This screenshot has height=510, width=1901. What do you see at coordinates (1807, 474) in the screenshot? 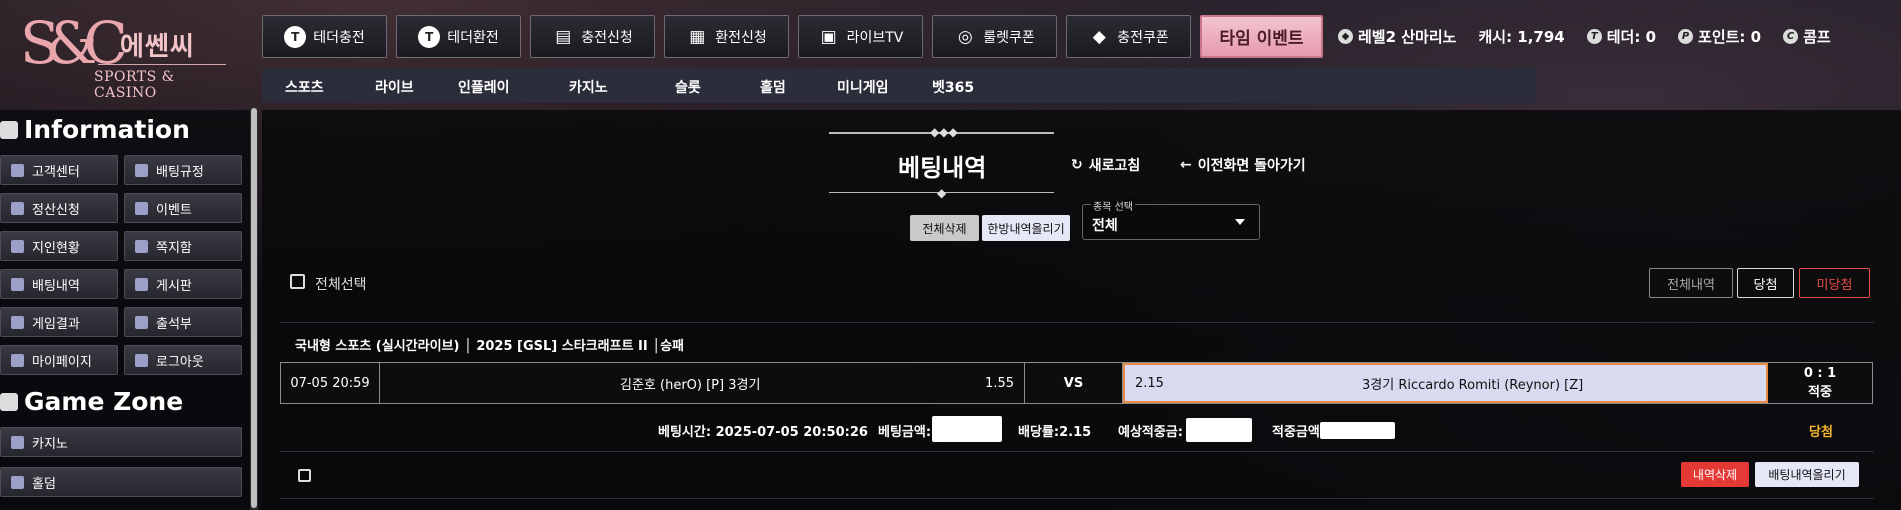
I see `upload-bet-button: 배팅내역올리기` at bounding box center [1807, 474].